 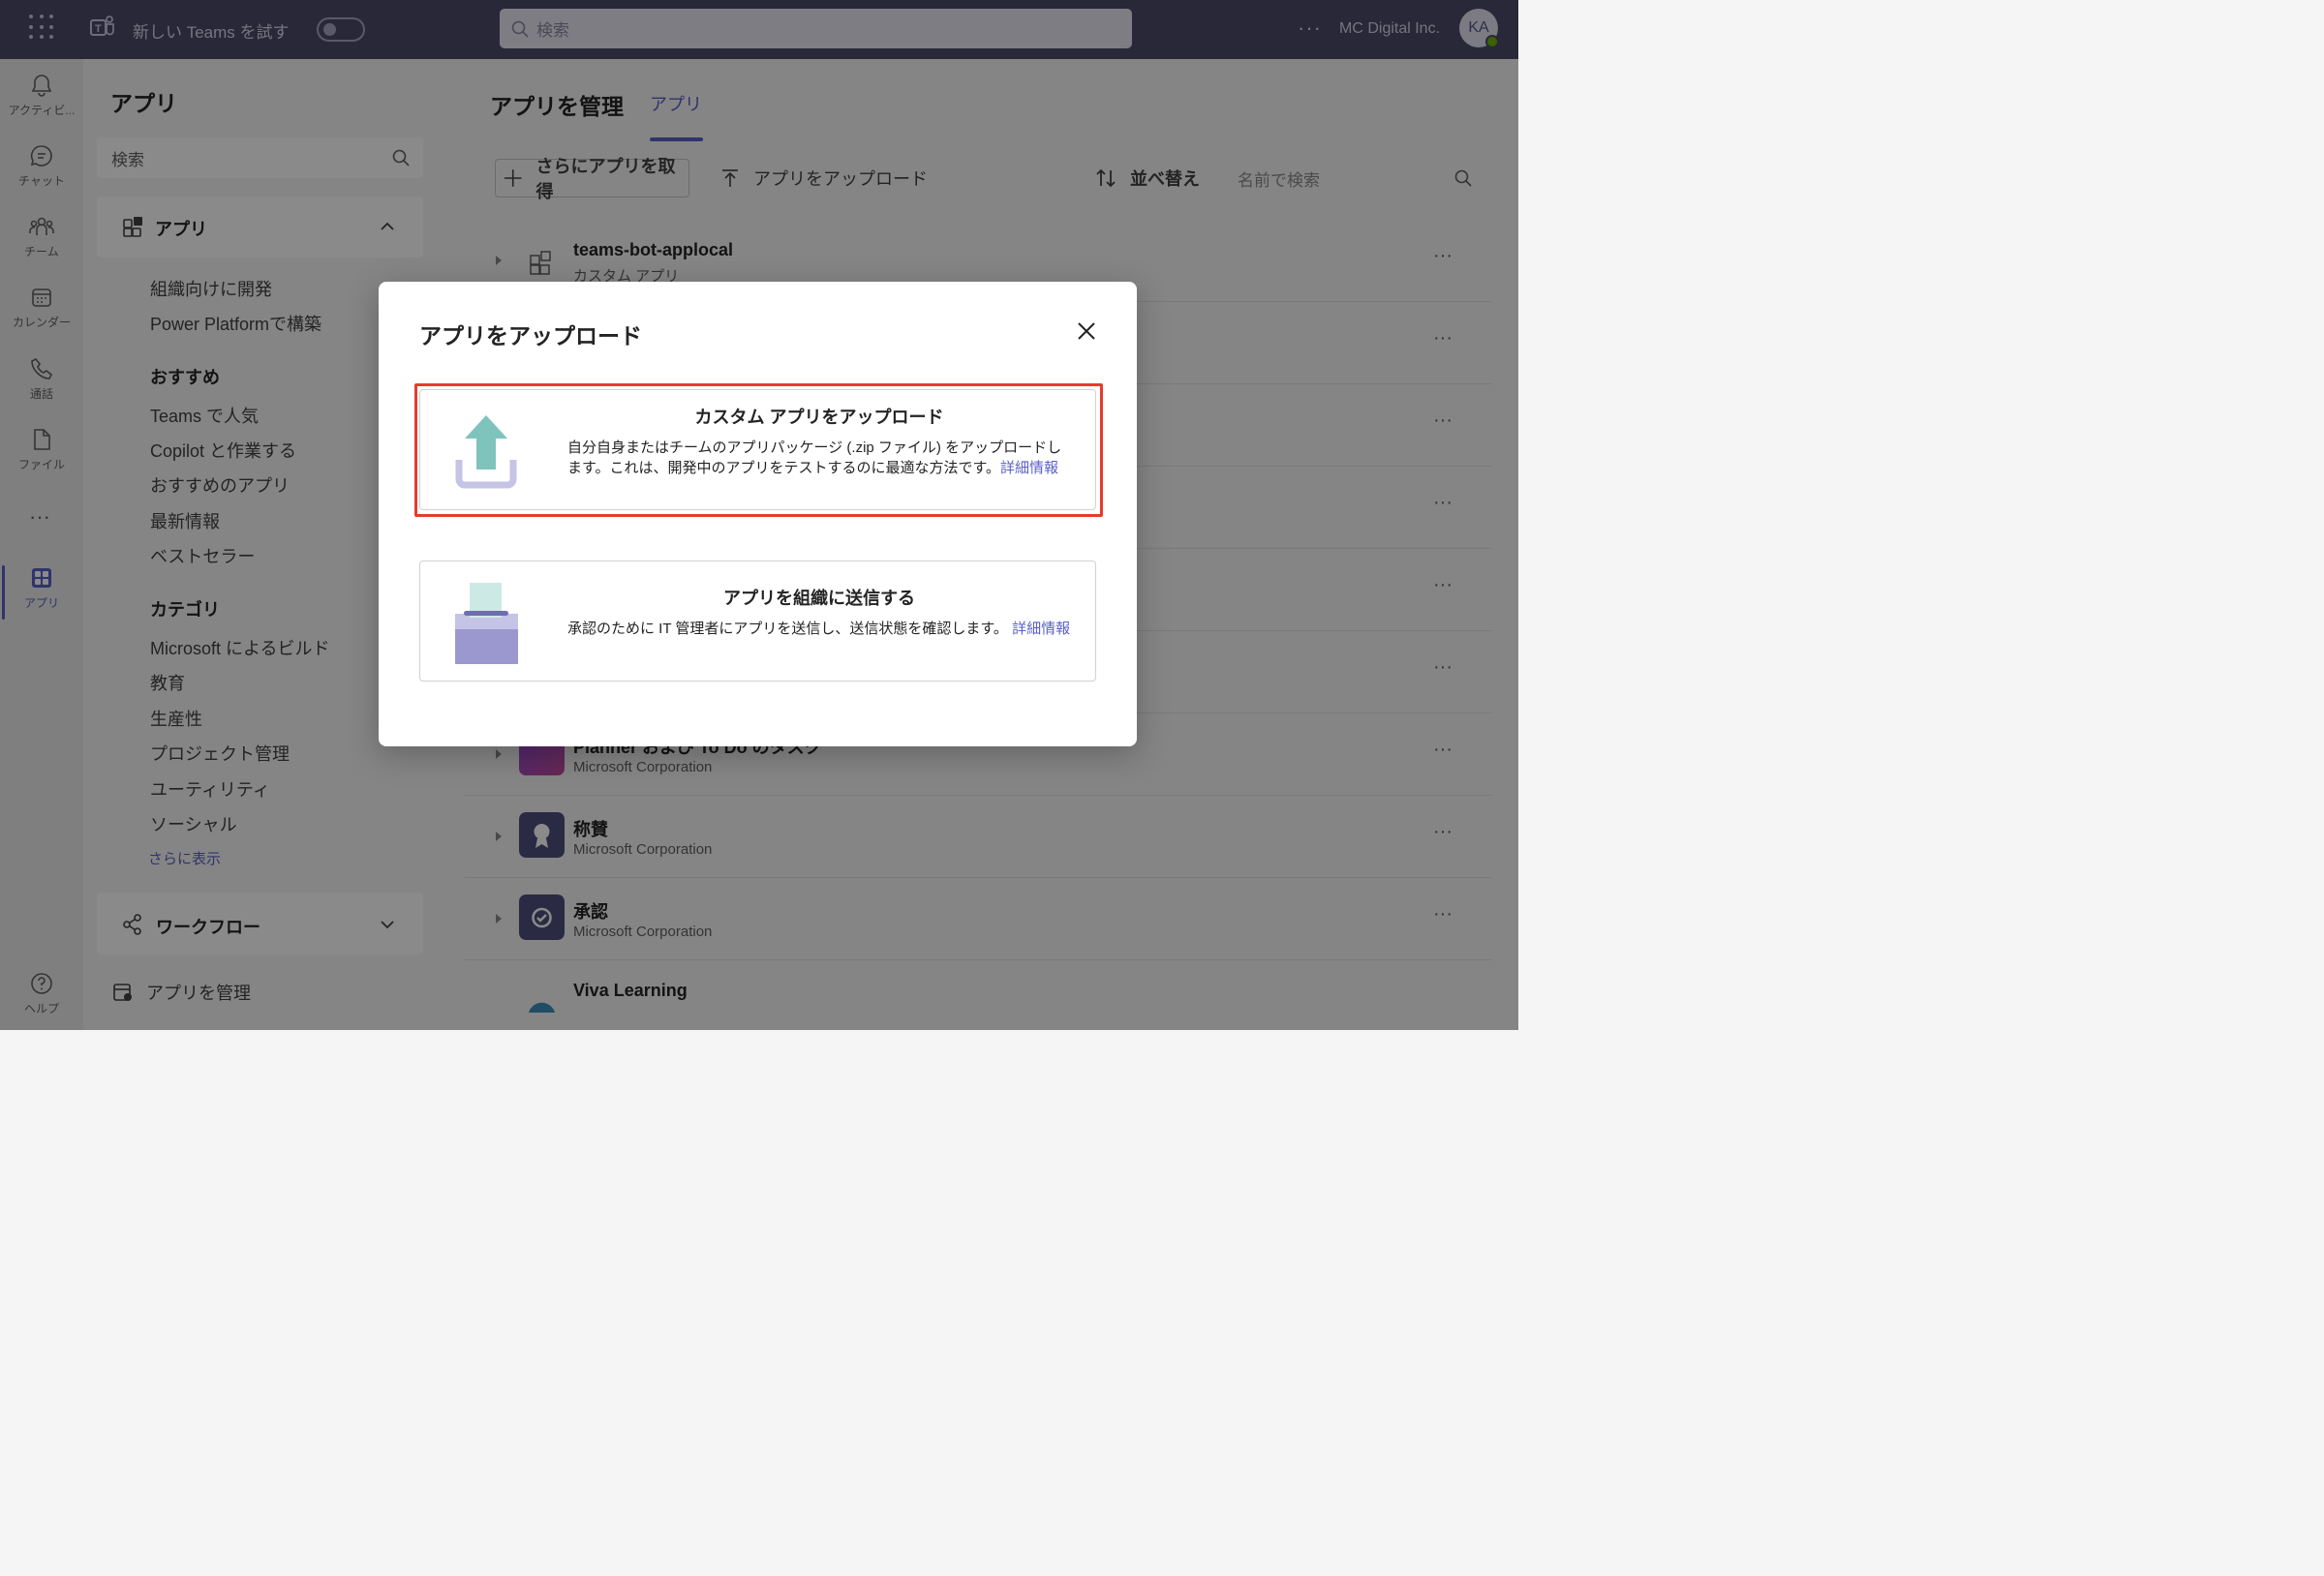 What do you see at coordinates (1086, 331) in the screenshot?
I see `close-icon` at bounding box center [1086, 331].